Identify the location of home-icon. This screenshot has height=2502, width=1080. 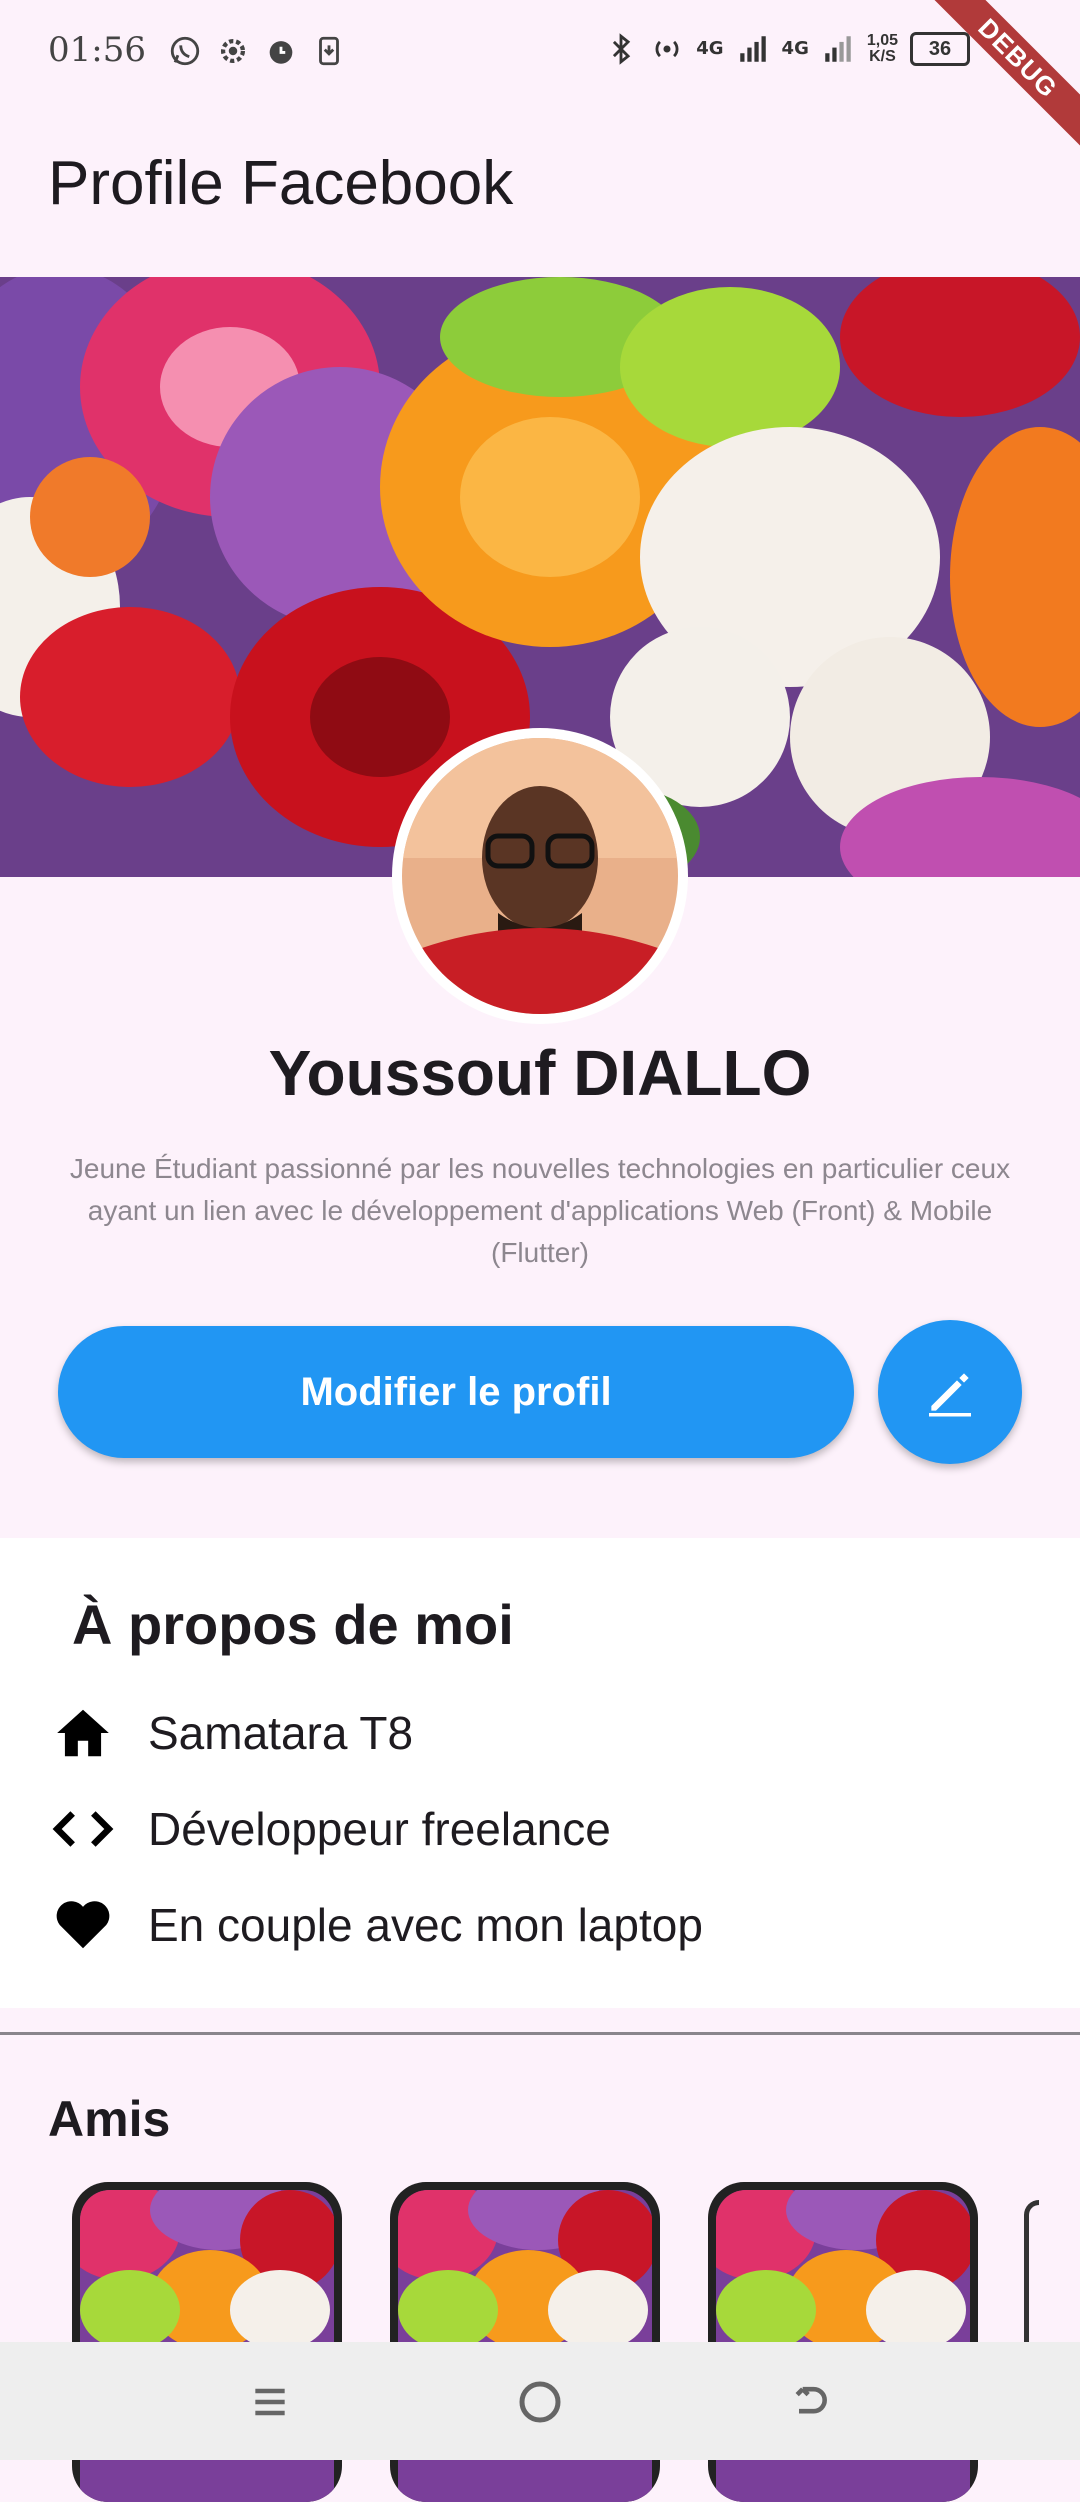
(83, 1733).